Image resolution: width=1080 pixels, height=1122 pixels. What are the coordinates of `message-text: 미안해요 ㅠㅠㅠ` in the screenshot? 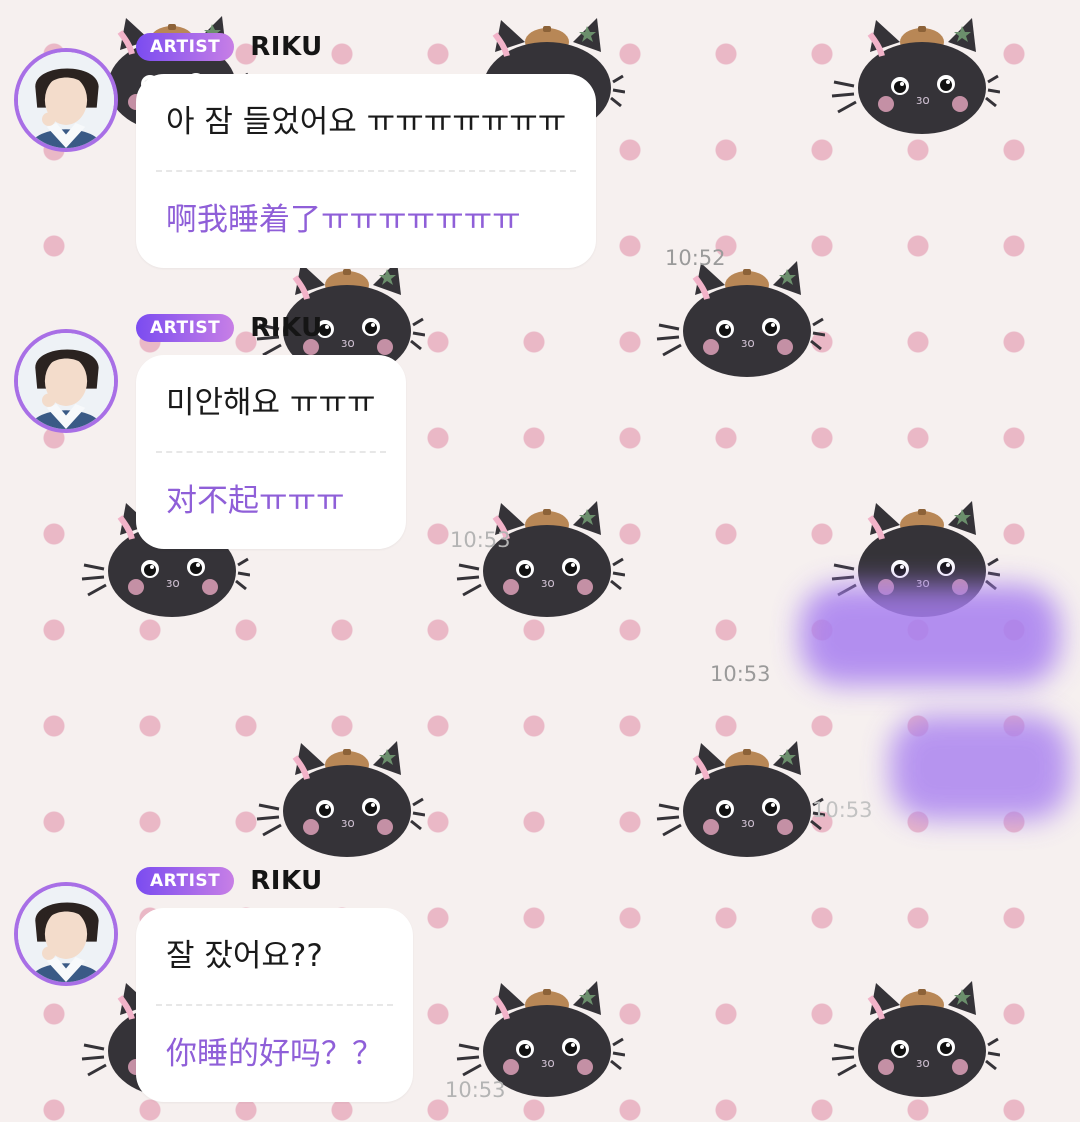 It's located at (271, 403).